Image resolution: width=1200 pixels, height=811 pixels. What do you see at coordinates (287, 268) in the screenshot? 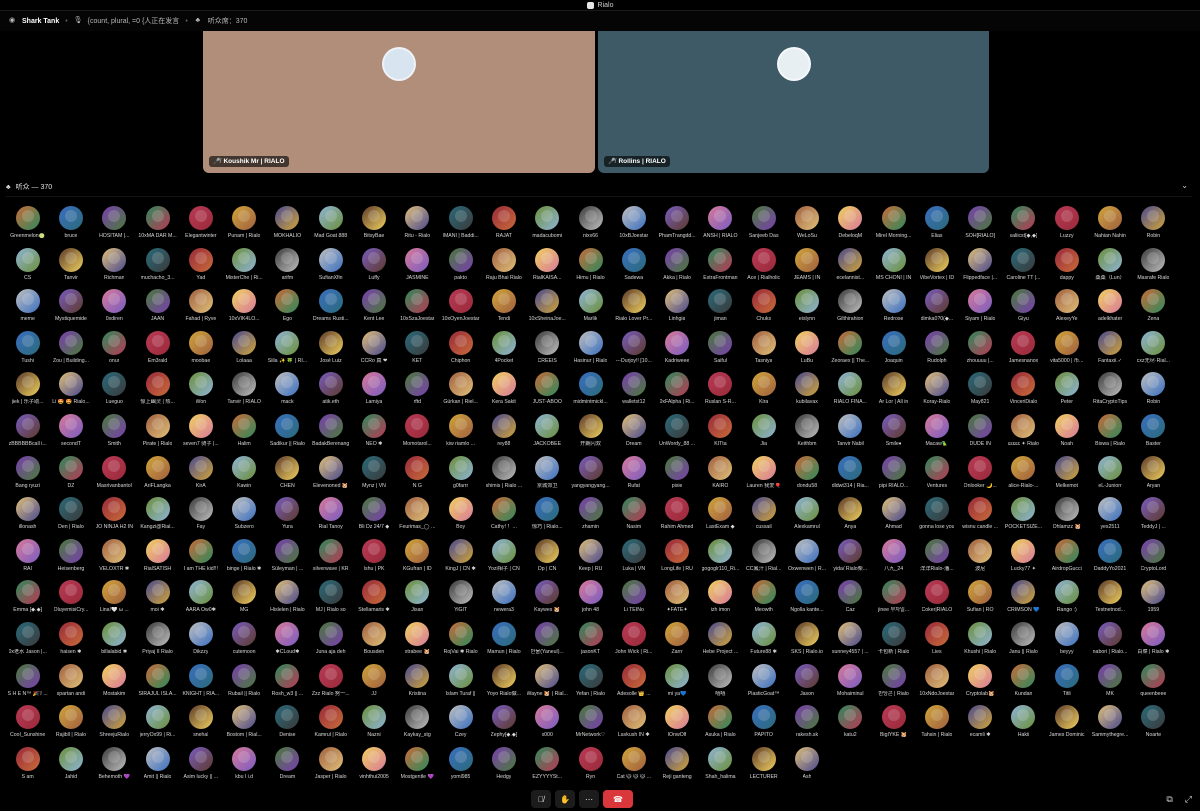
I see `audience-member: arifm` at bounding box center [287, 268].